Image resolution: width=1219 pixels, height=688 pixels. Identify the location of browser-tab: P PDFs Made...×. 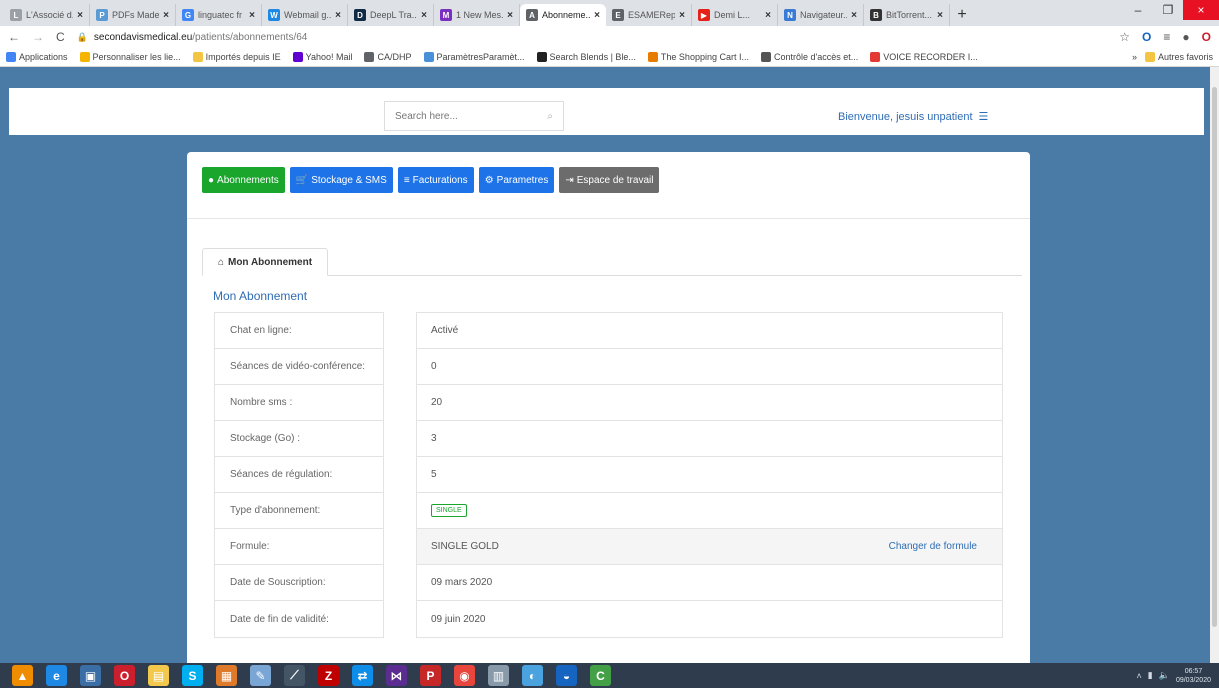
(133, 15).